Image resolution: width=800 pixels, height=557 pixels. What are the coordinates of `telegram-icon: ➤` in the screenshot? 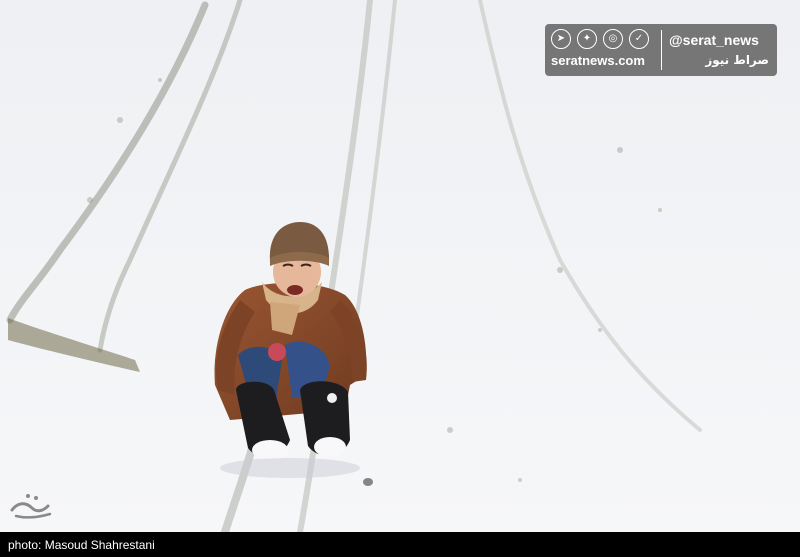 It's located at (561, 39).